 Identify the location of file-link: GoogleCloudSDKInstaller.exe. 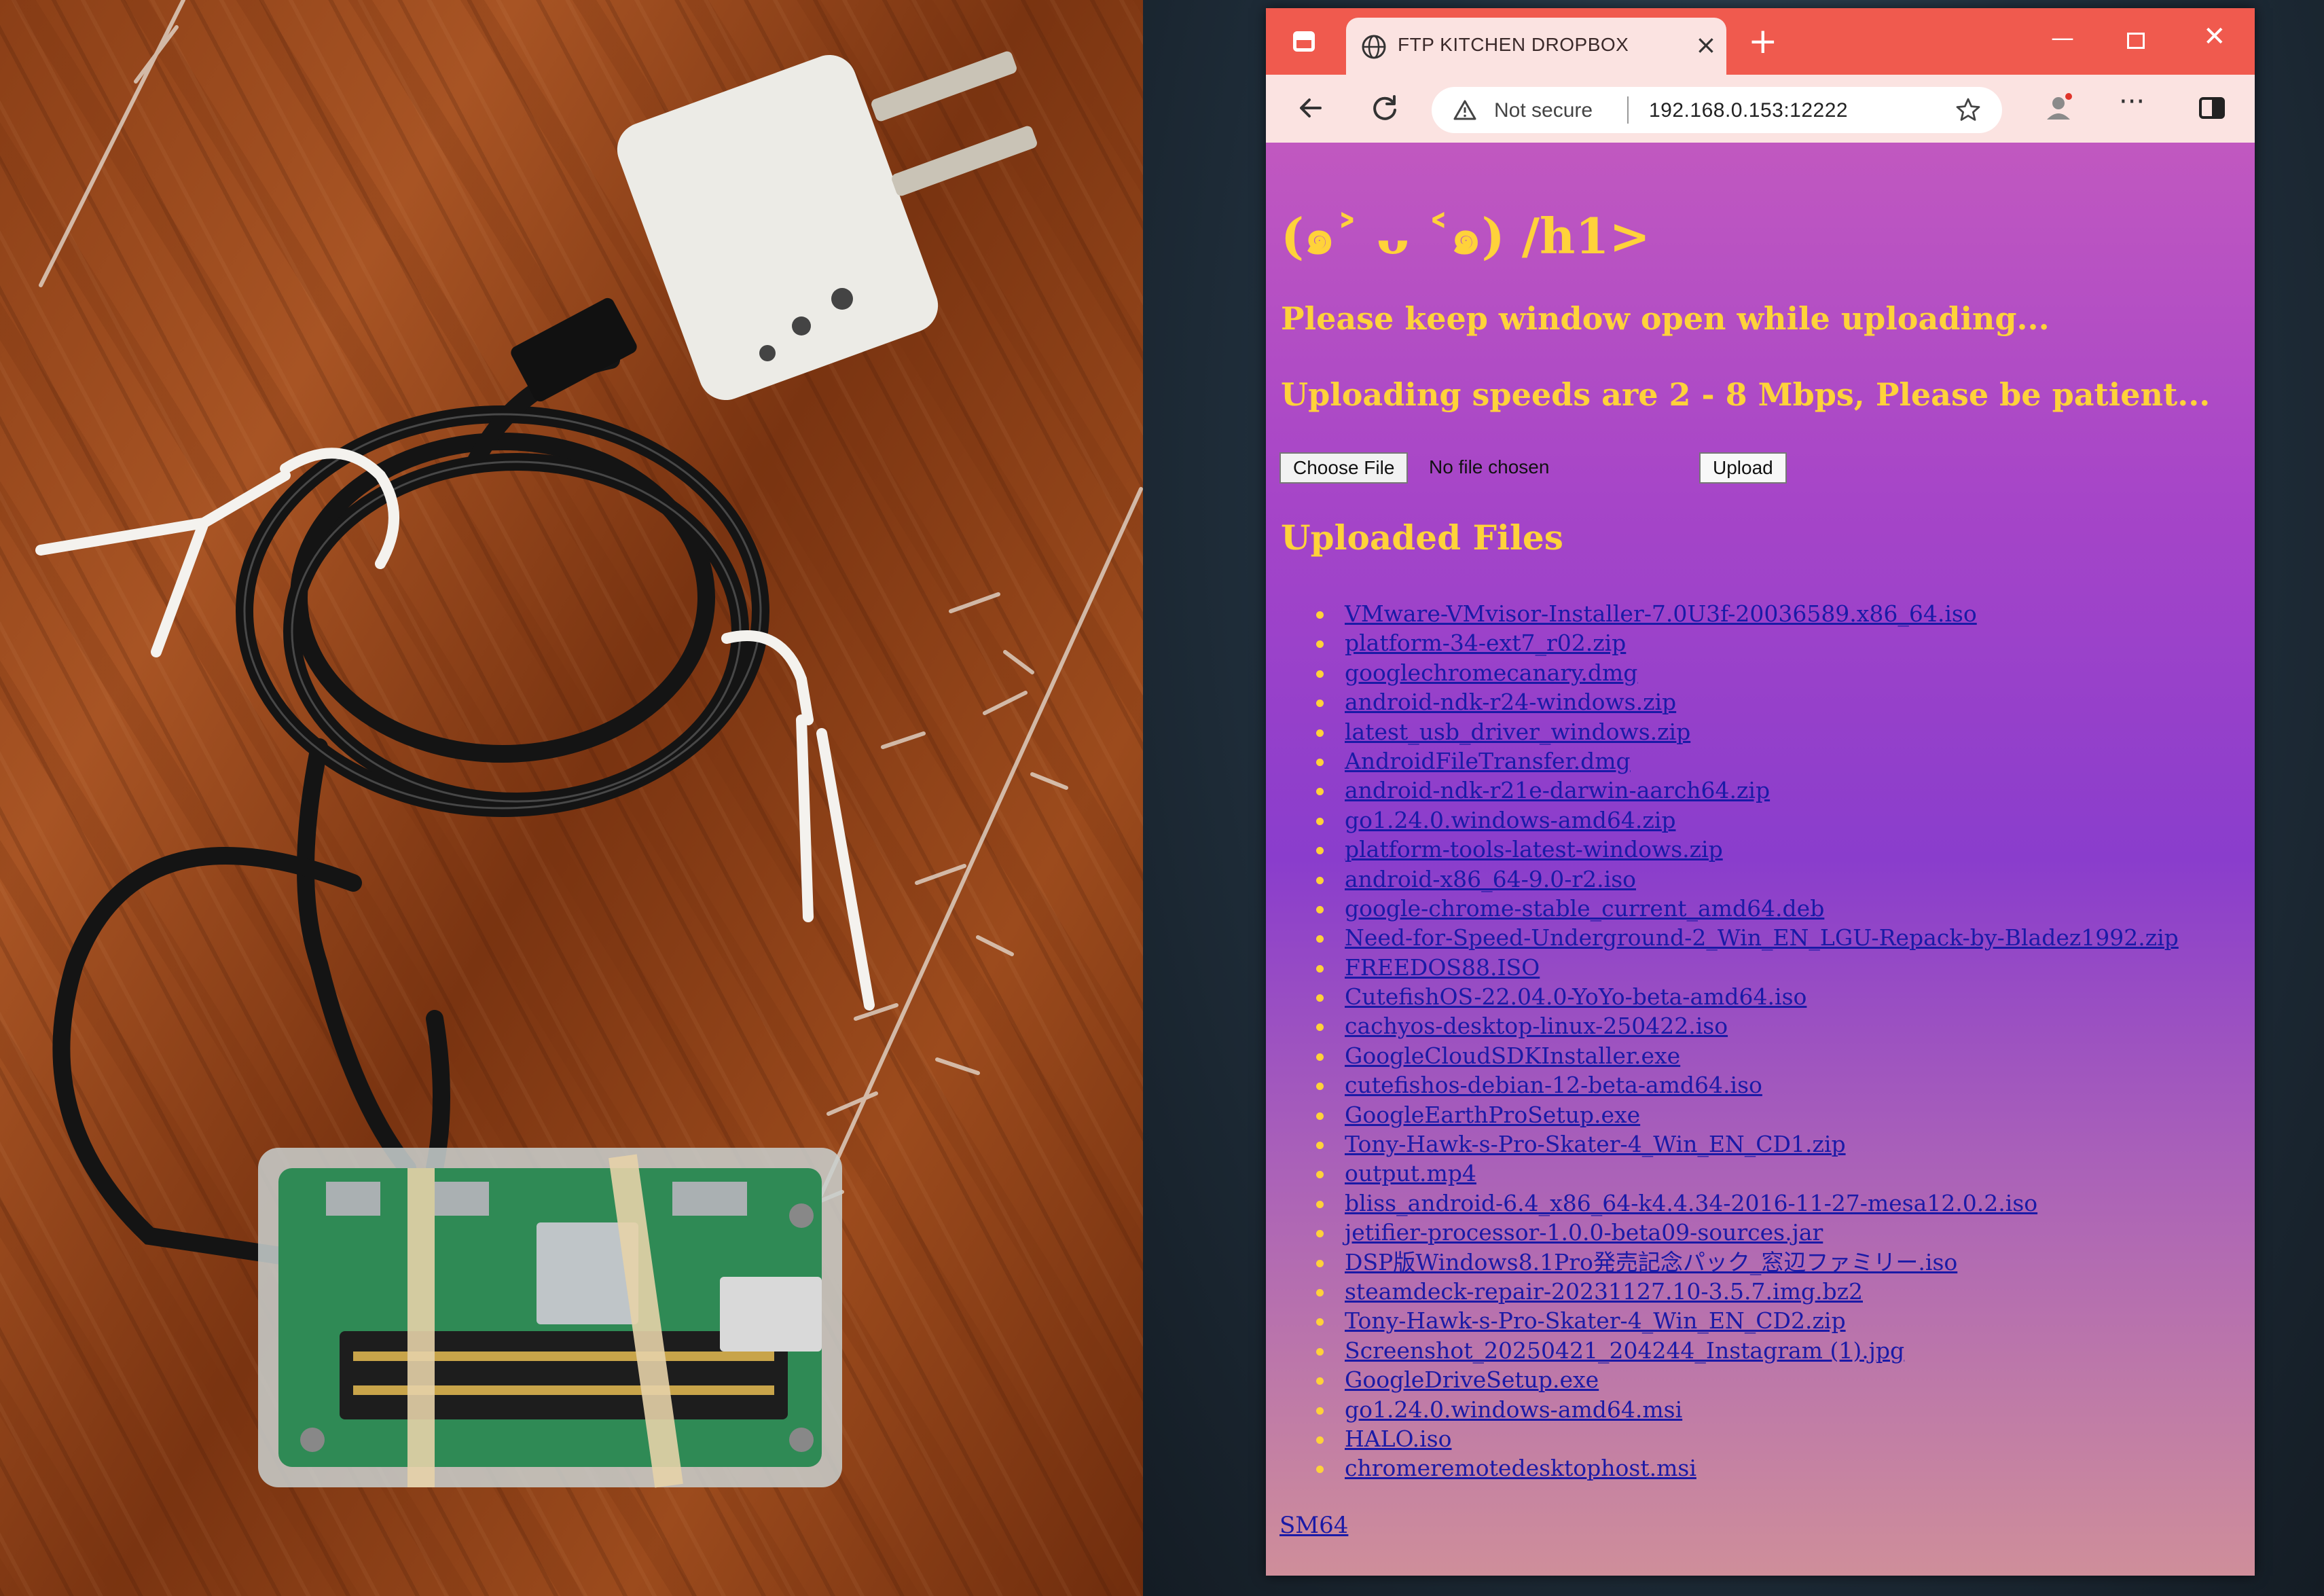
(1512, 1055).